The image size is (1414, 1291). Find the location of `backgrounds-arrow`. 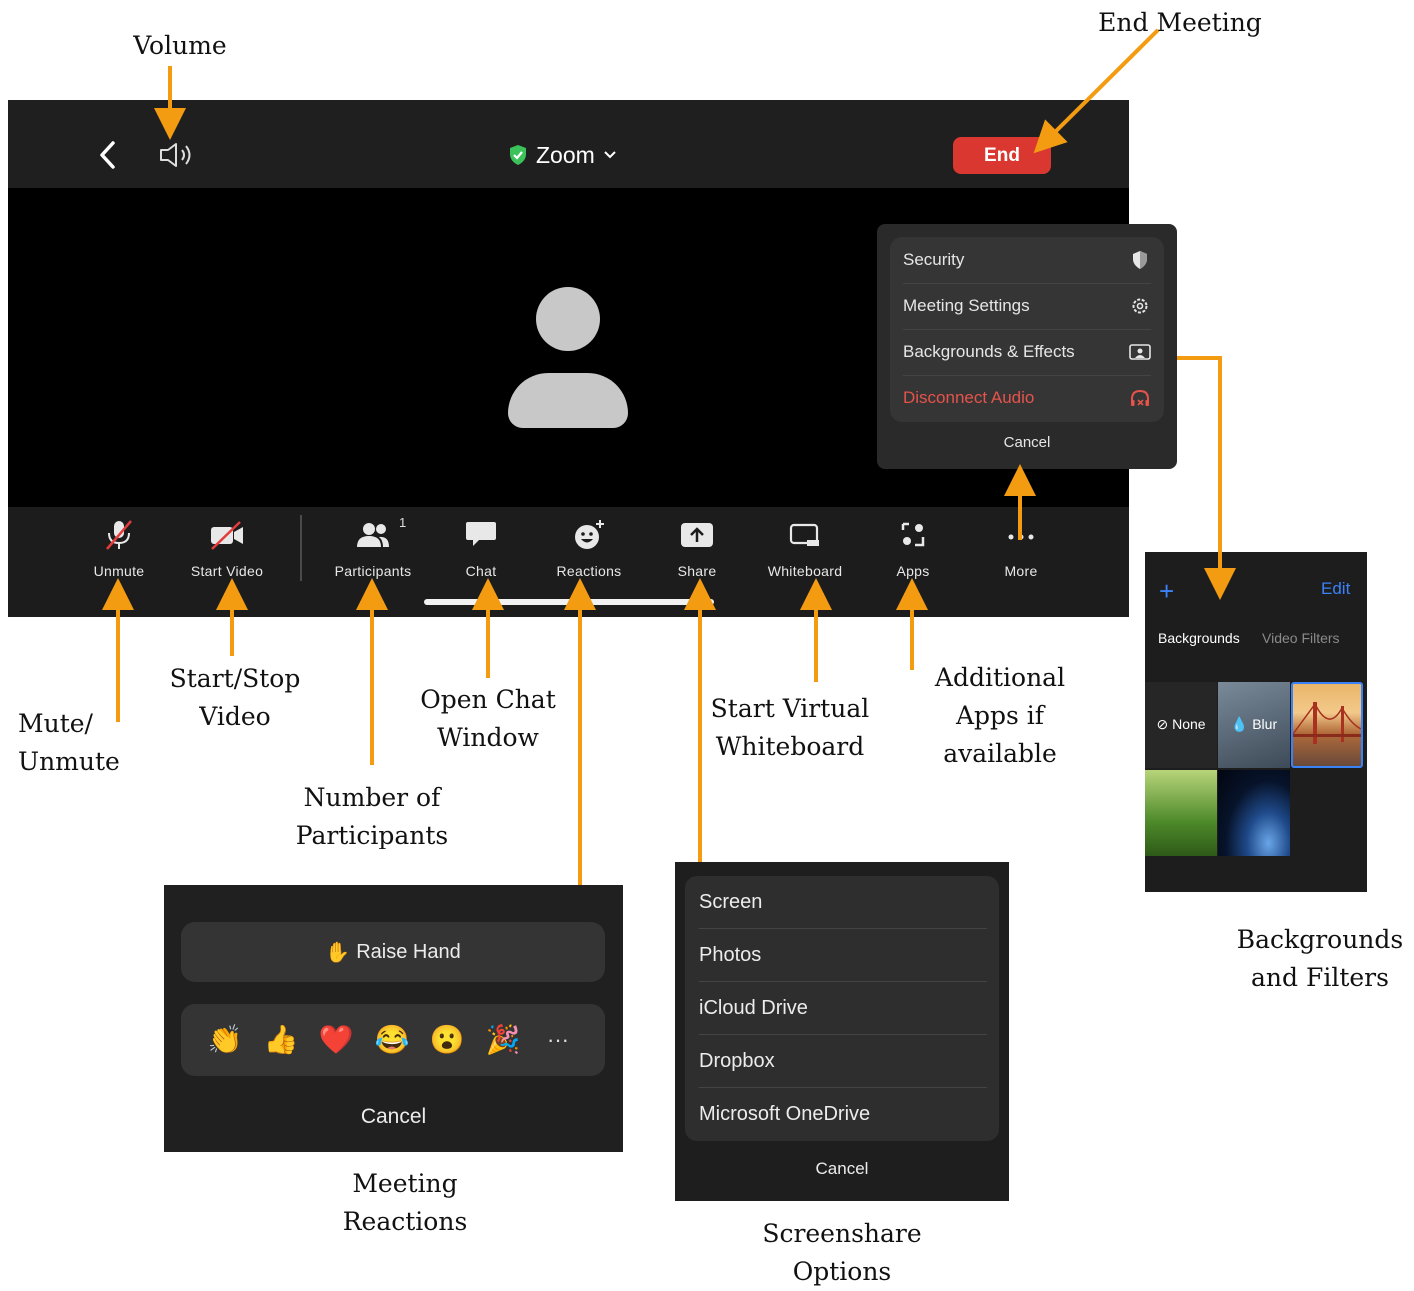

backgrounds-arrow is located at coordinates (1206, 478).